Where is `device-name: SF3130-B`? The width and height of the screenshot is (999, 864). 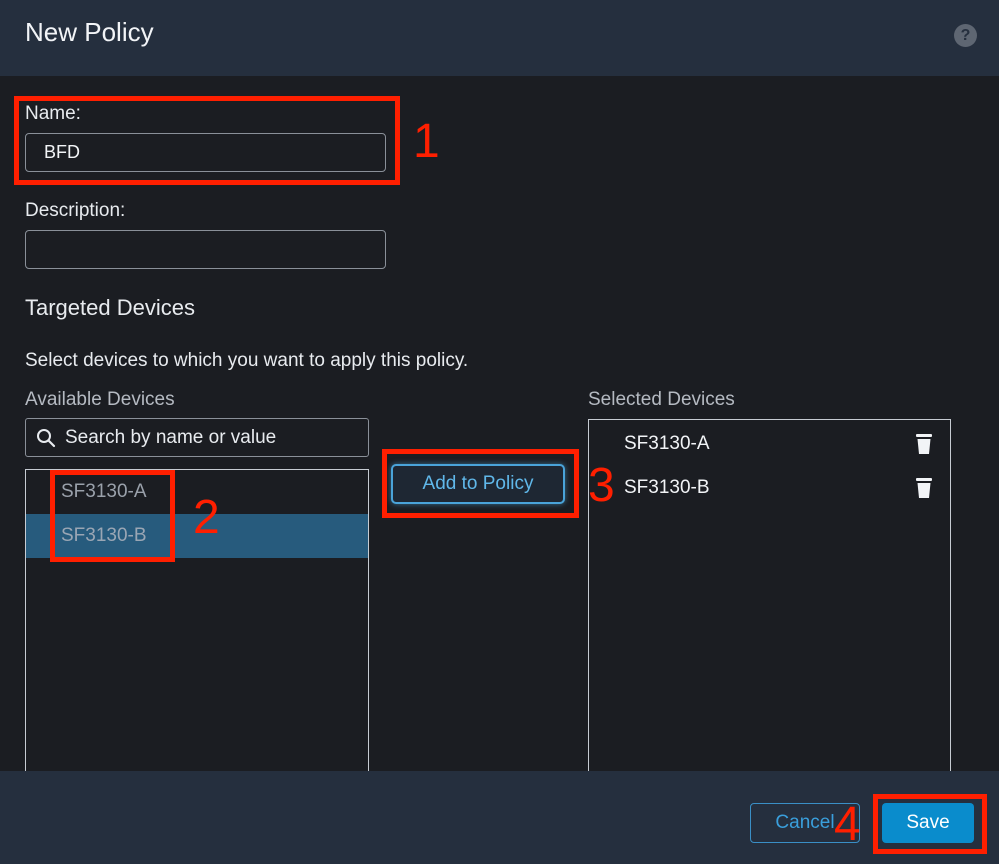 device-name: SF3130-B is located at coordinates (667, 487).